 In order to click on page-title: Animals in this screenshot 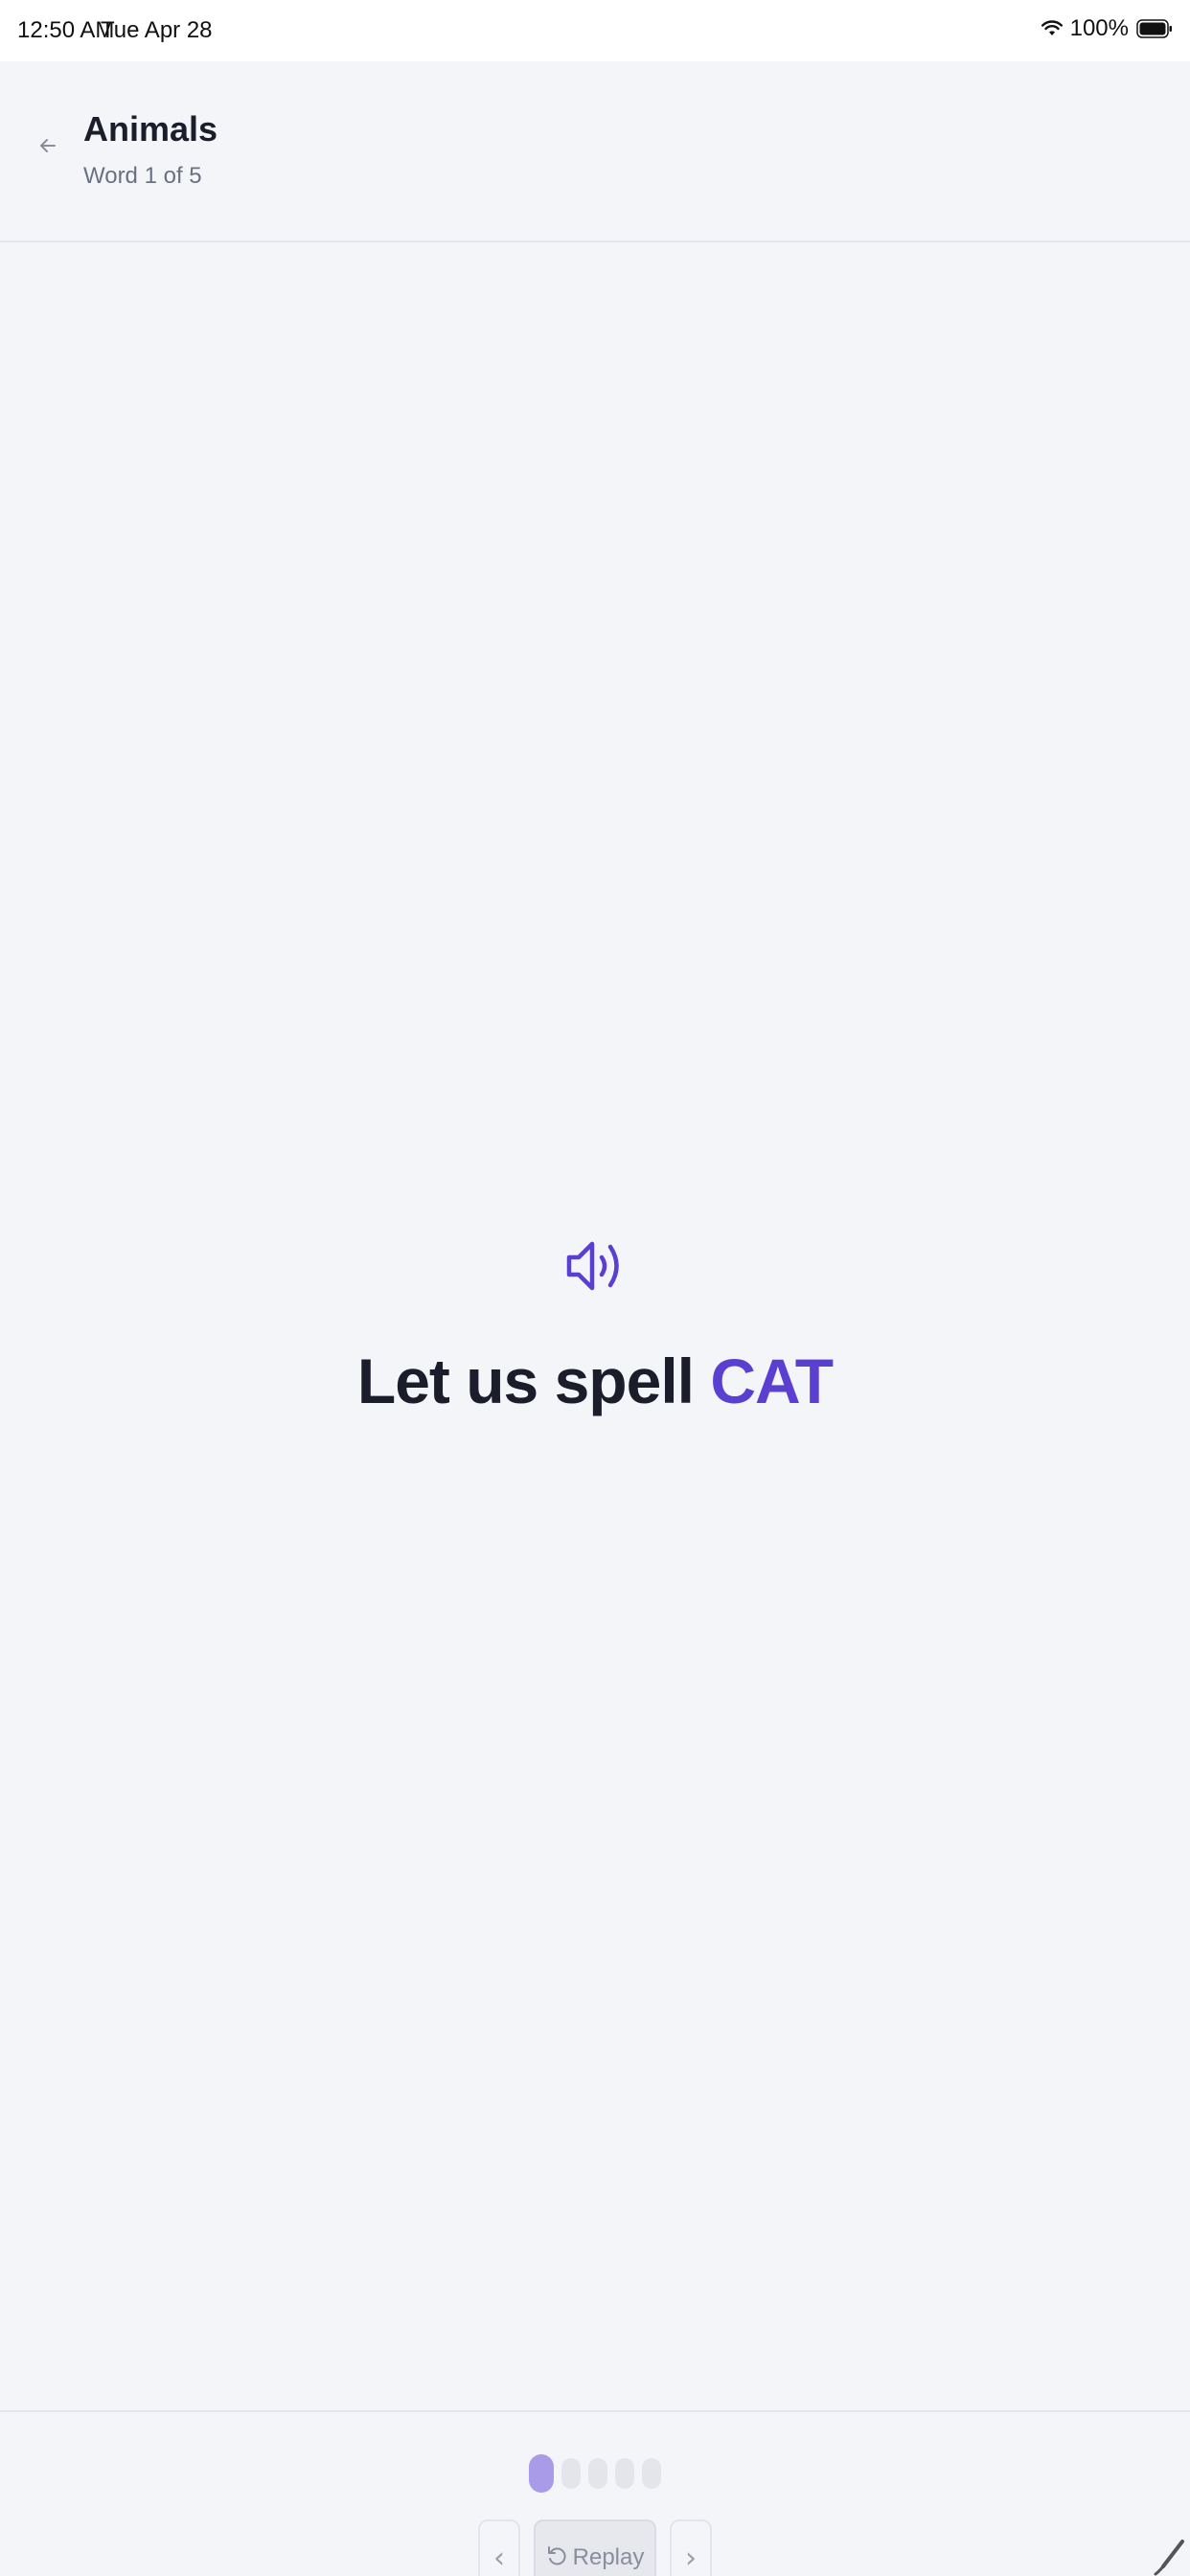, I will do `click(151, 129)`.